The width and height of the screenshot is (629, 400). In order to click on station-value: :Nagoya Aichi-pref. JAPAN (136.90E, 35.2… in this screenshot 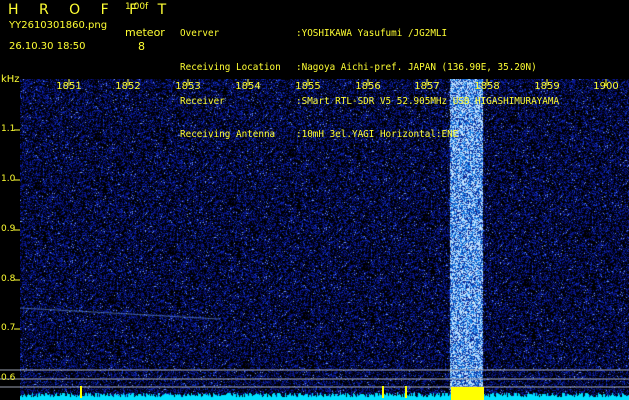, I will do `click(416, 68)`.